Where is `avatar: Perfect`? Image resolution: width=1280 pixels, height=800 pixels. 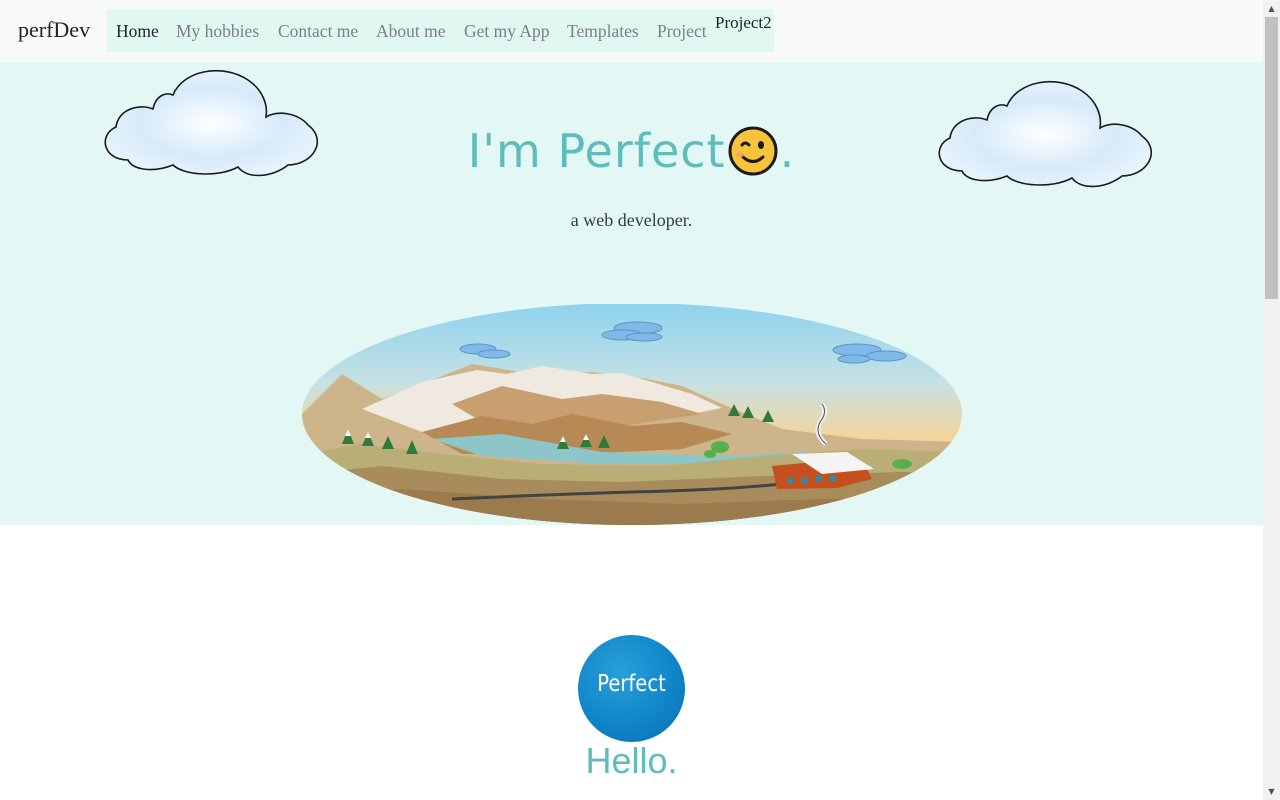
avatar: Perfect is located at coordinates (631, 688).